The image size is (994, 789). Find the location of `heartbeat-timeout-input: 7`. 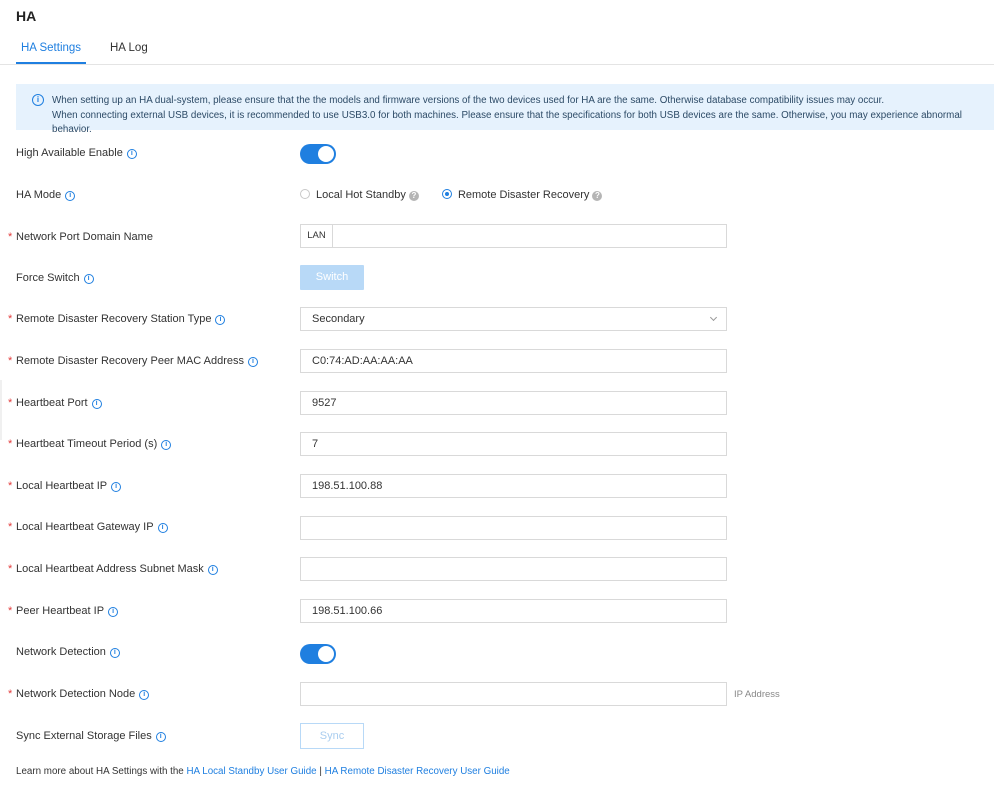

heartbeat-timeout-input: 7 is located at coordinates (513, 444).